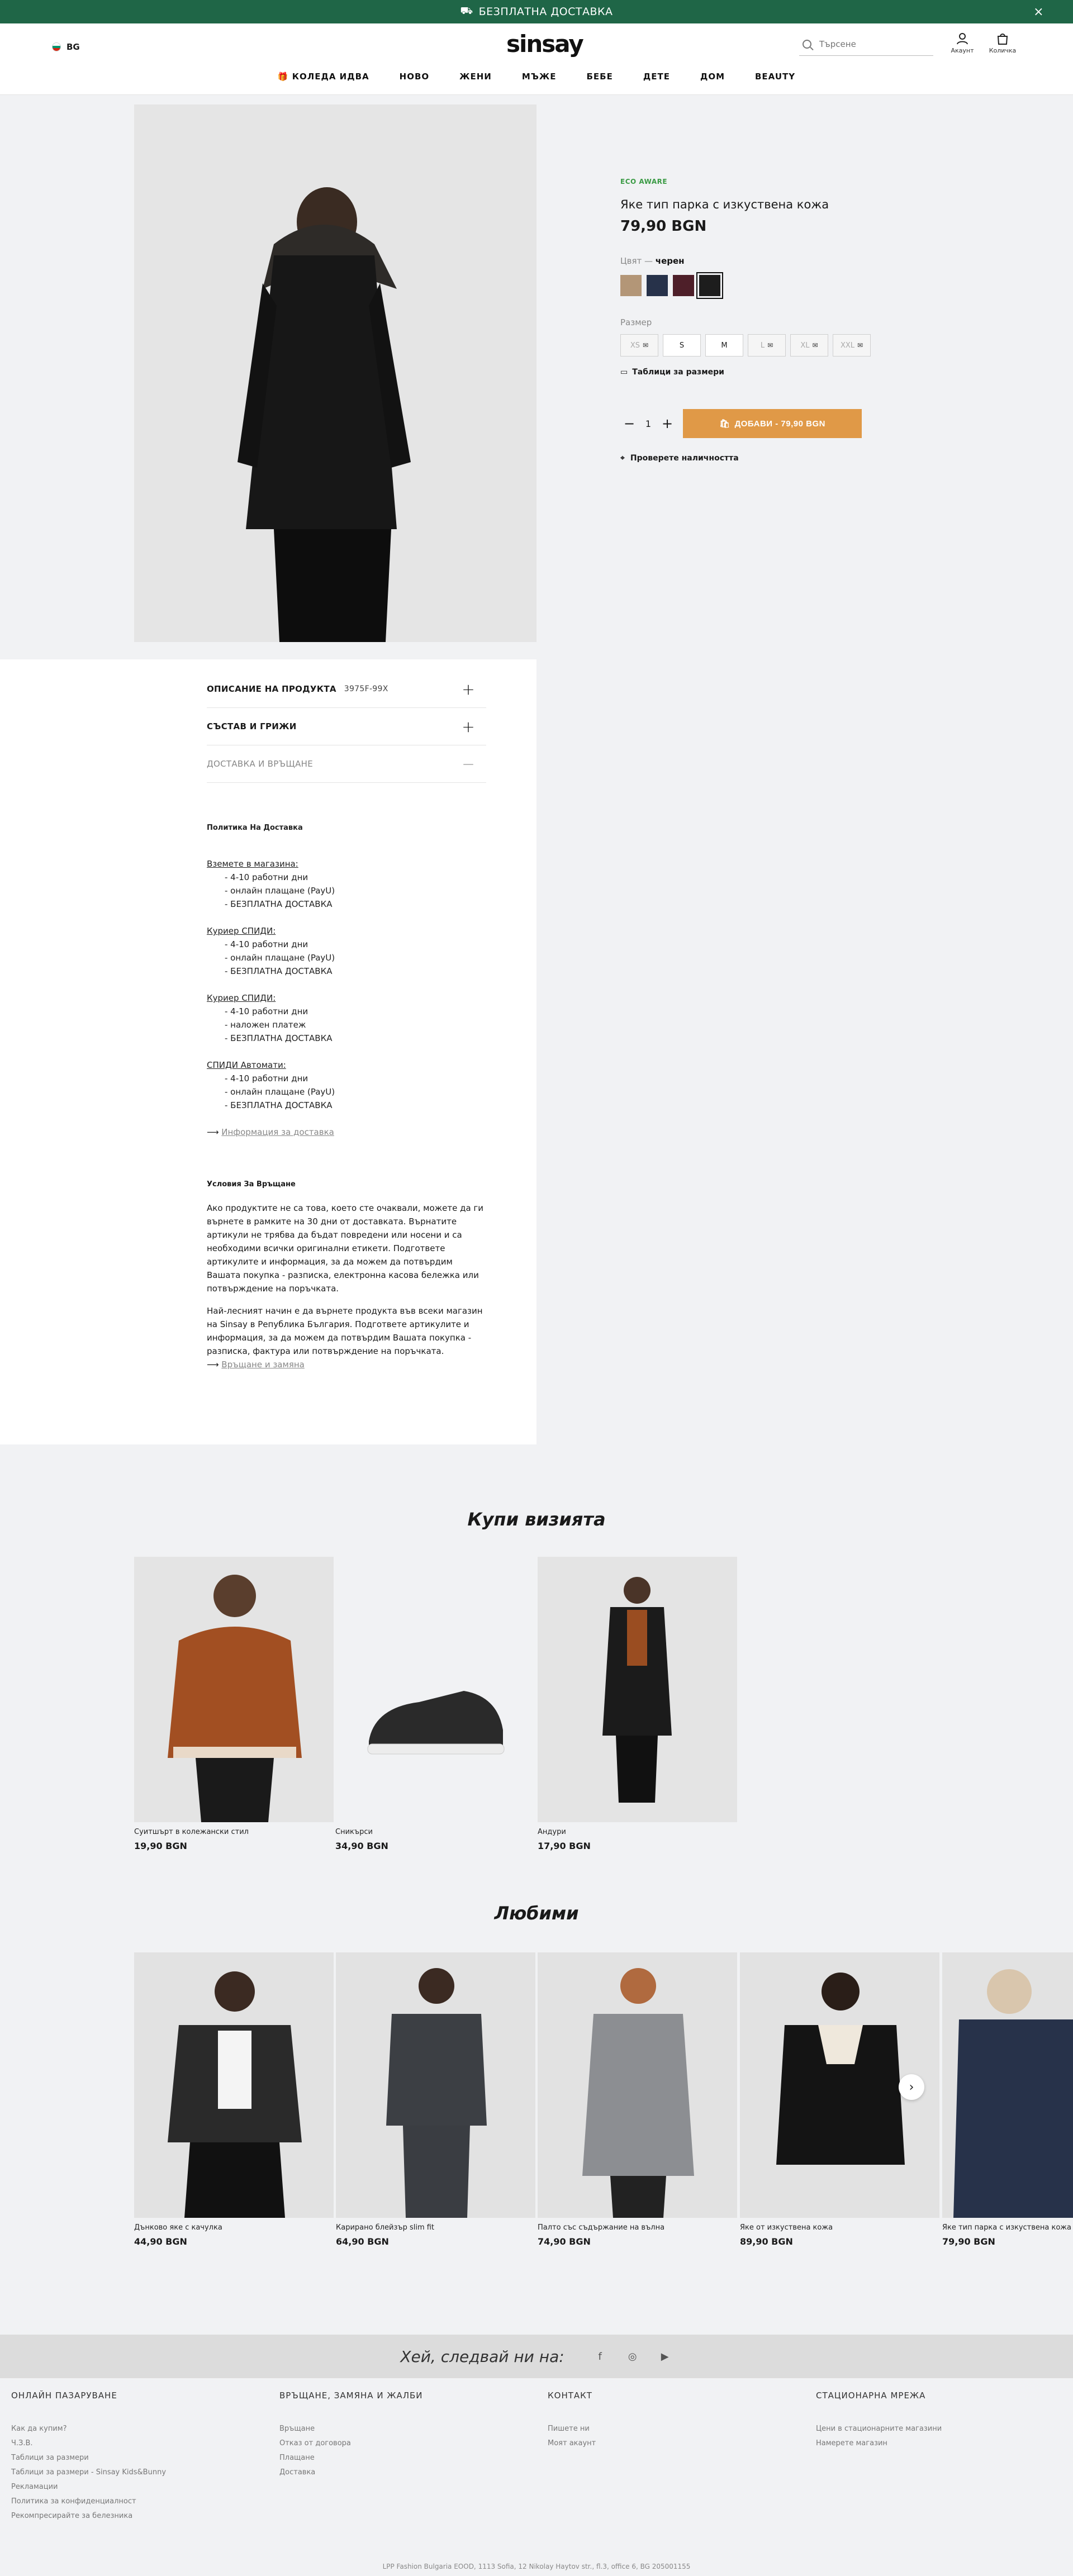  What do you see at coordinates (724, 346) in the screenshot?
I see `size-m: M` at bounding box center [724, 346].